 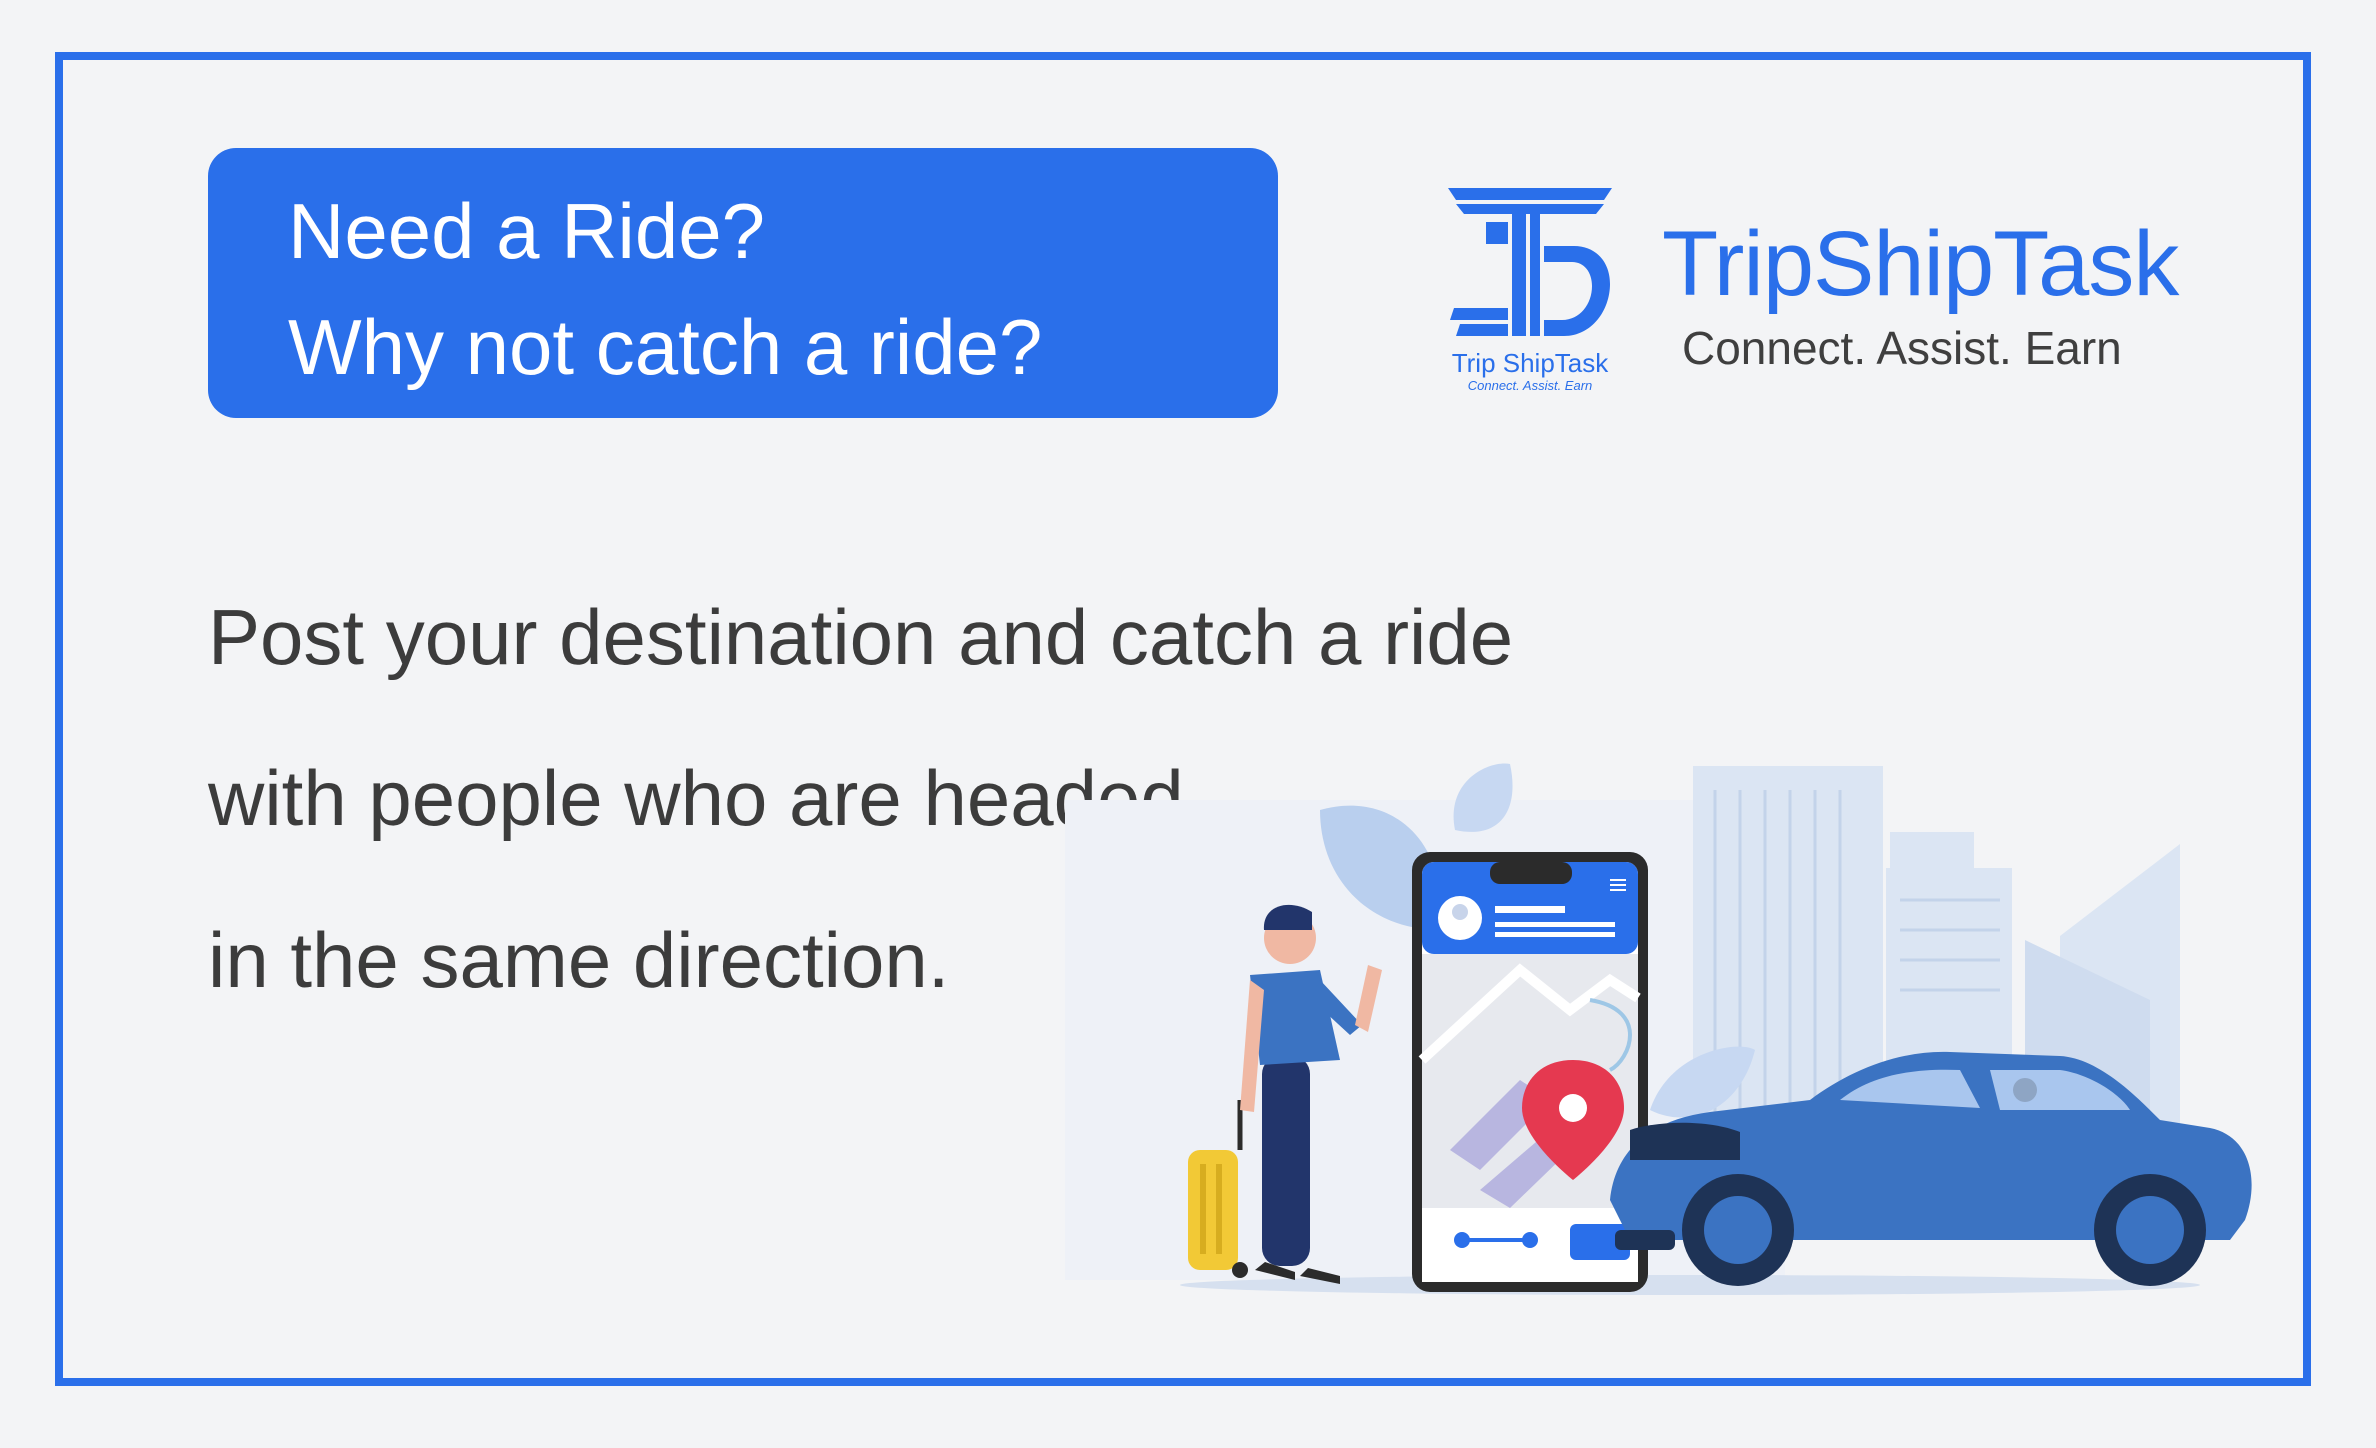 What do you see at coordinates (1902, 348) in the screenshot?
I see `brand-tagline: Connect. Assist. Earn` at bounding box center [1902, 348].